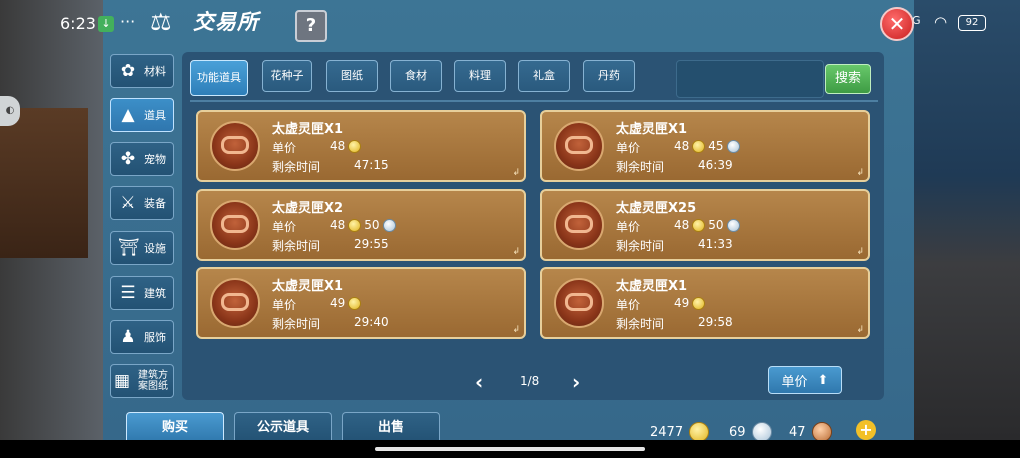  I want to click on sidebar-item-props: ▲ 道具, so click(142, 115).